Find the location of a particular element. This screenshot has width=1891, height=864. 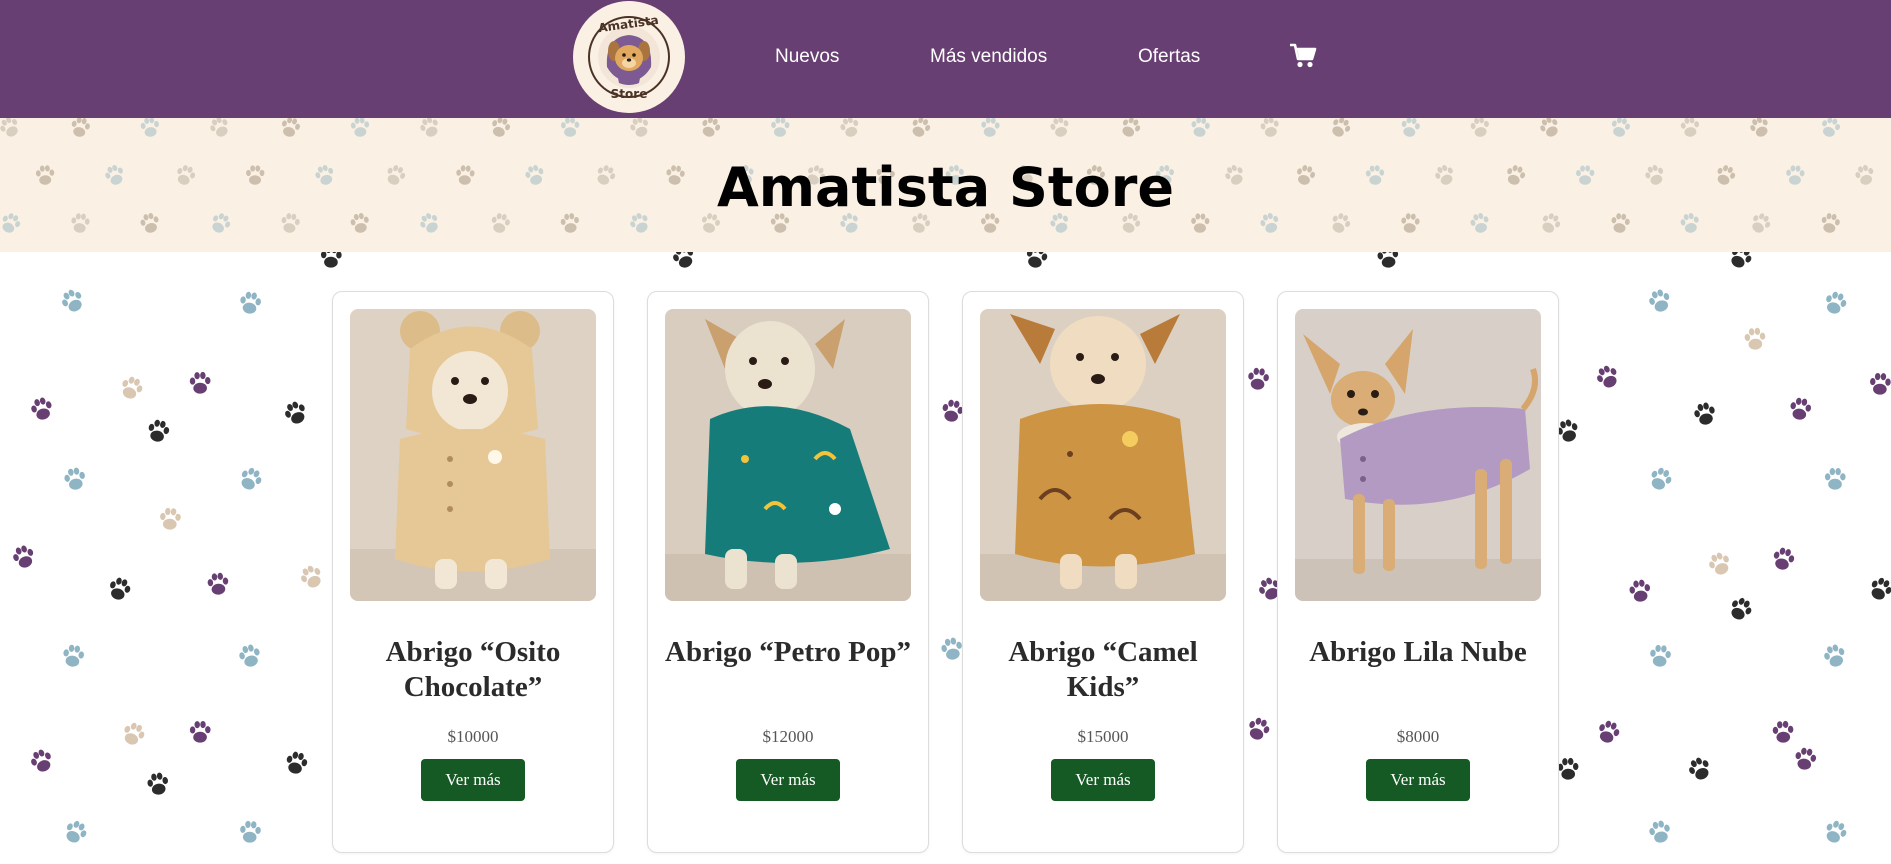

product-price: $15000 is located at coordinates (1103, 736).